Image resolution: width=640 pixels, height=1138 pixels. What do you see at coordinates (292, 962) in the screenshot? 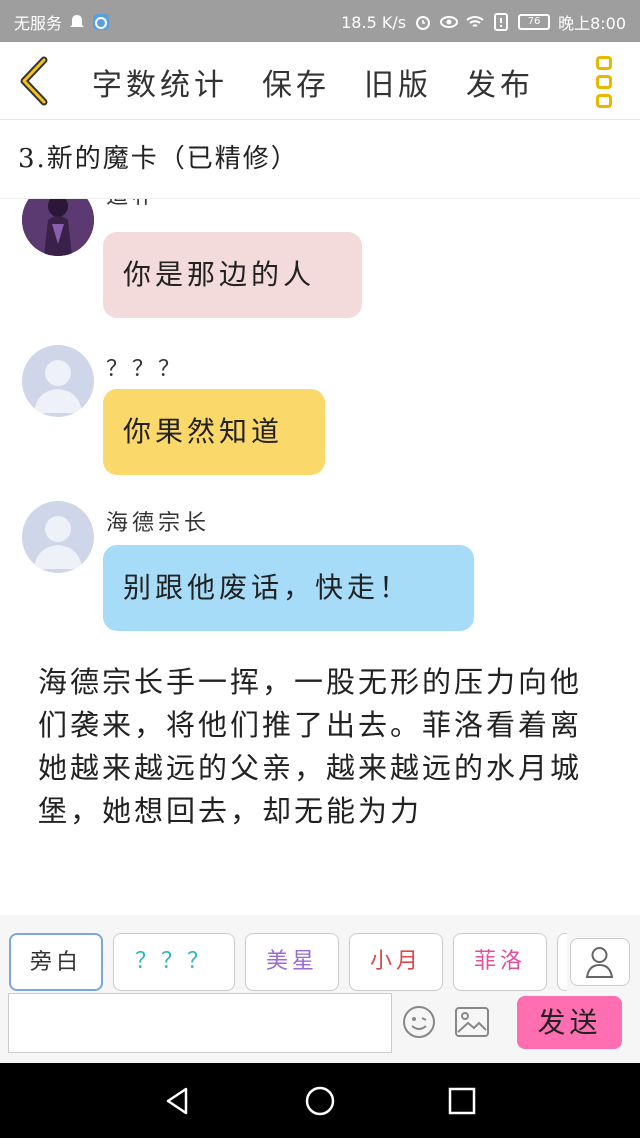
I see `character-chip-meixing: 美星` at bounding box center [292, 962].